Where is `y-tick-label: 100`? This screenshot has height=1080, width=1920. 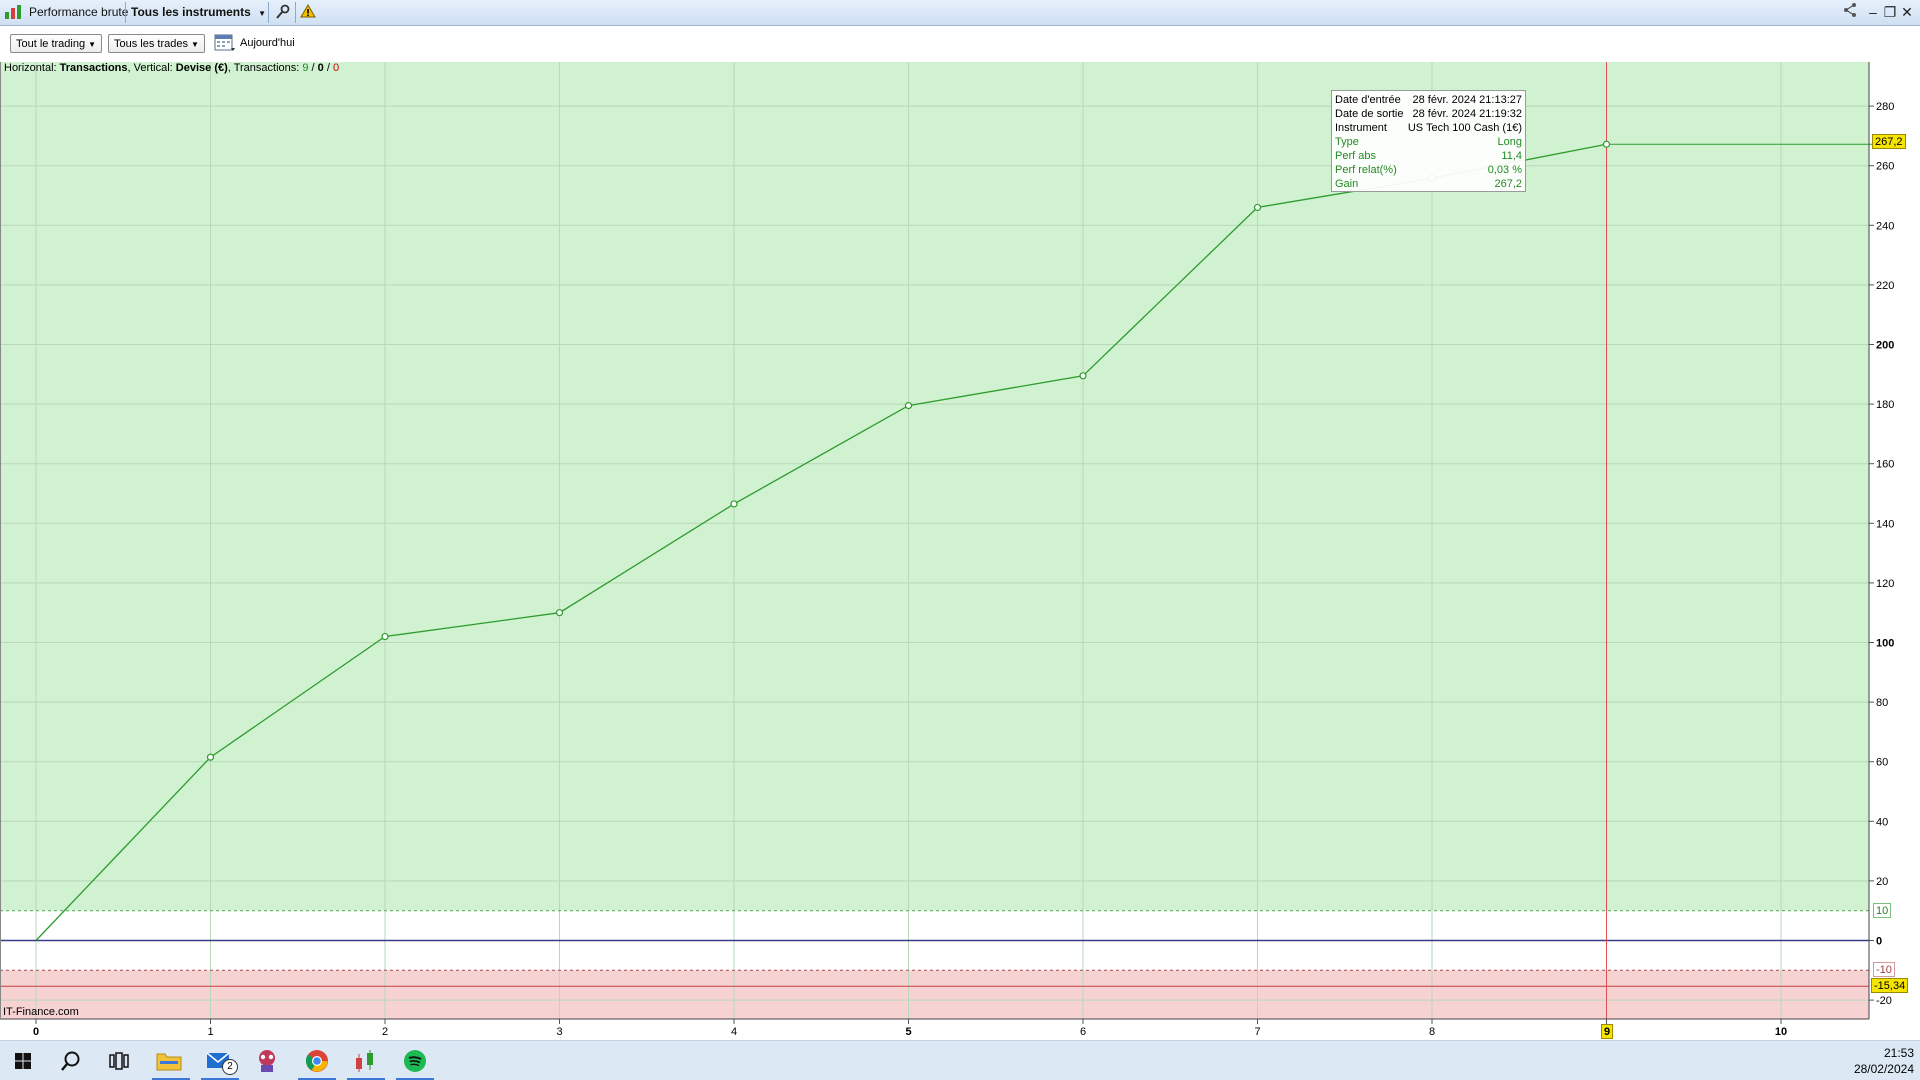 y-tick-label: 100 is located at coordinates (1885, 644).